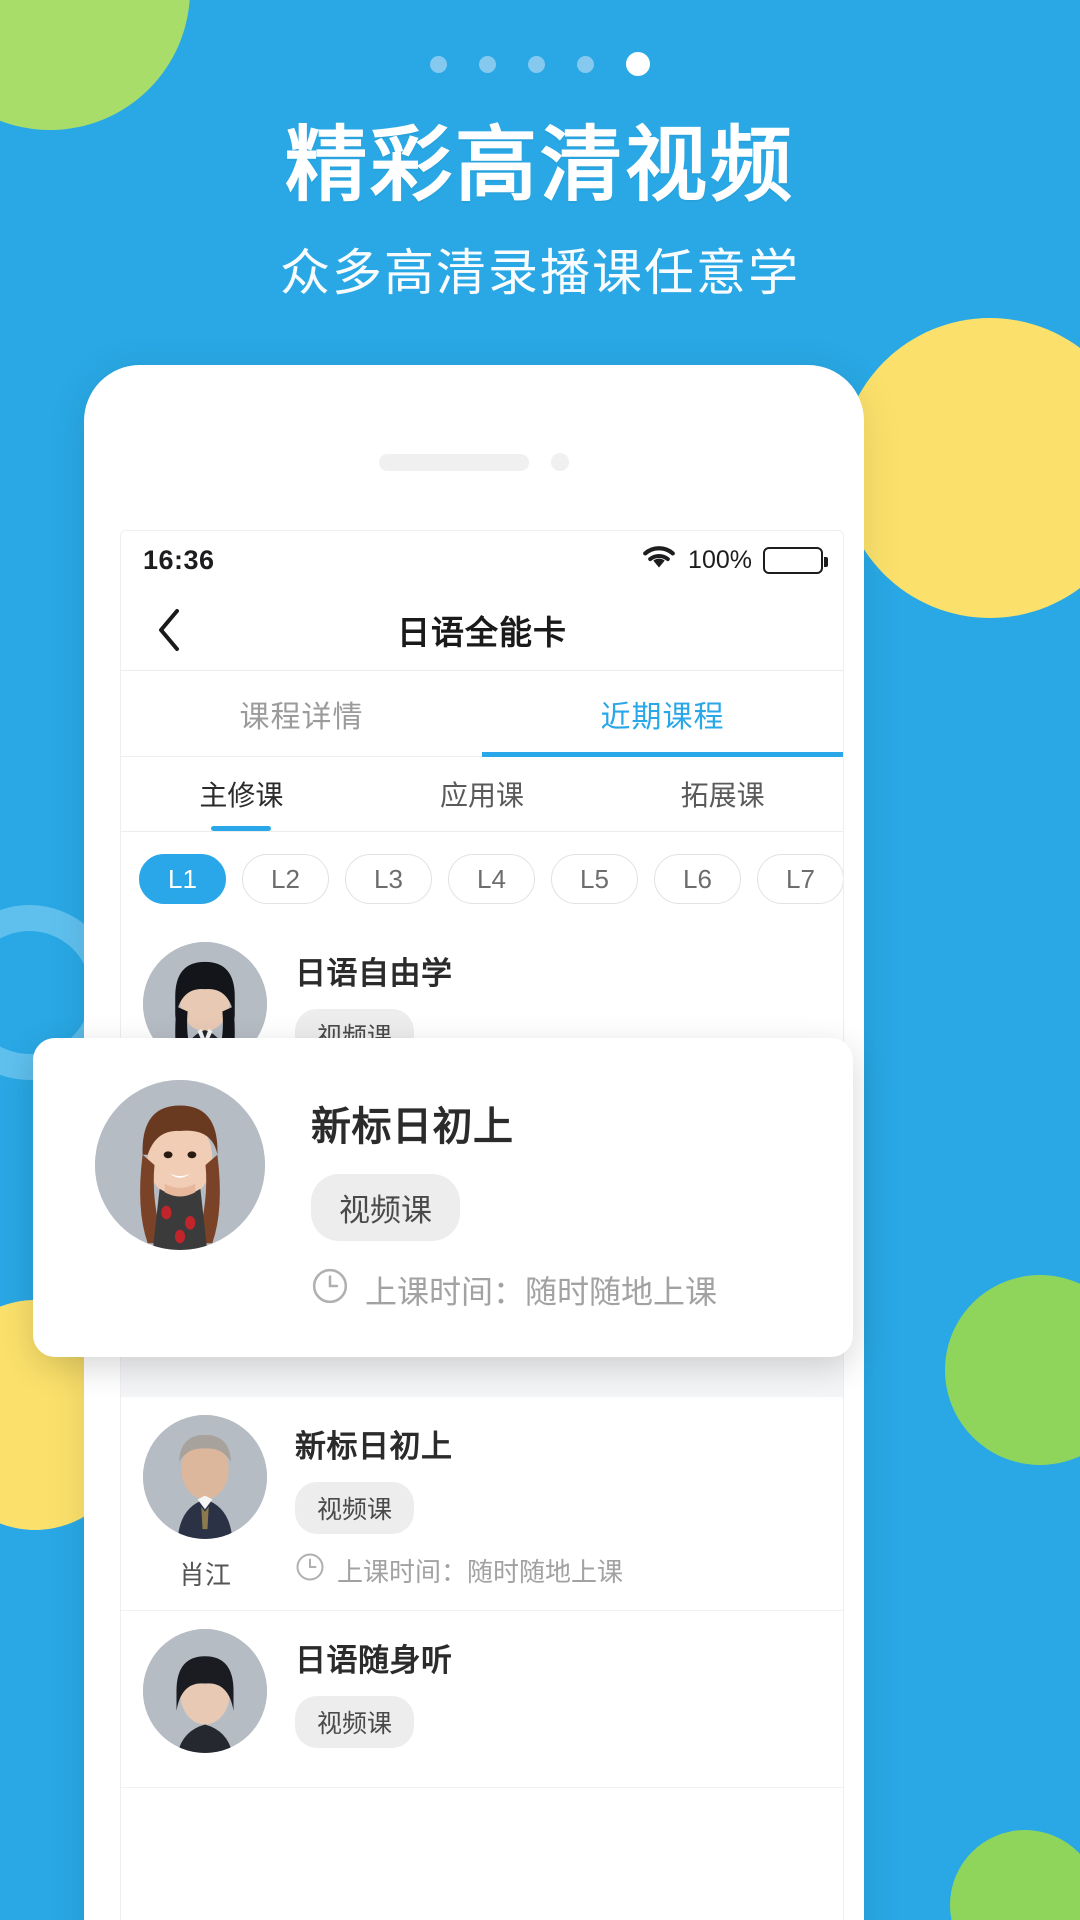  Describe the element at coordinates (1015, 1875) in the screenshot. I see `decoration-circle-green-bottom` at that location.